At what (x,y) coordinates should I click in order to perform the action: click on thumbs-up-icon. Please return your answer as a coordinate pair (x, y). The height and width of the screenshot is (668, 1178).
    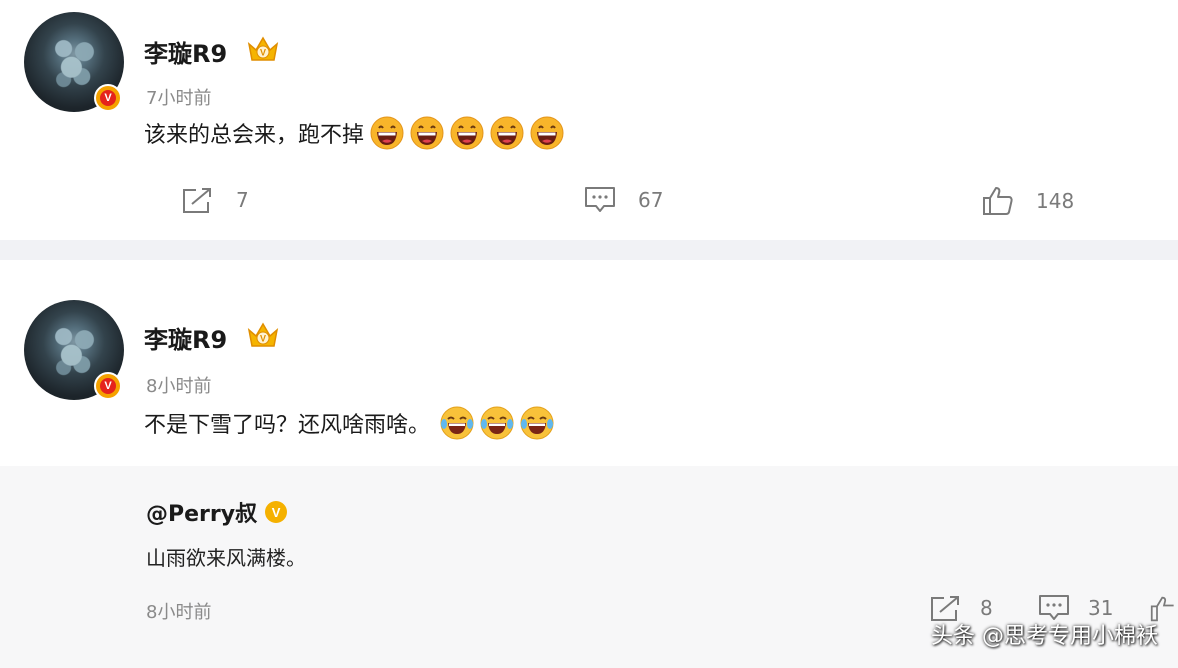
    Looking at the image, I should click on (998, 201).